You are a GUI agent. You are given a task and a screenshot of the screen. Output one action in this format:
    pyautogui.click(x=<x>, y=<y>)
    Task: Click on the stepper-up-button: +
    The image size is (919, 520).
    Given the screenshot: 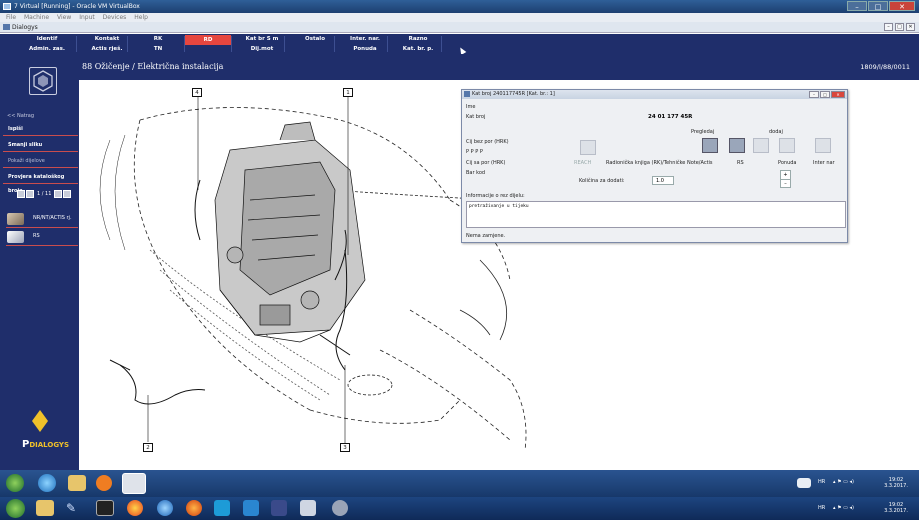 What is the action you would take?
    pyautogui.click(x=785, y=175)
    